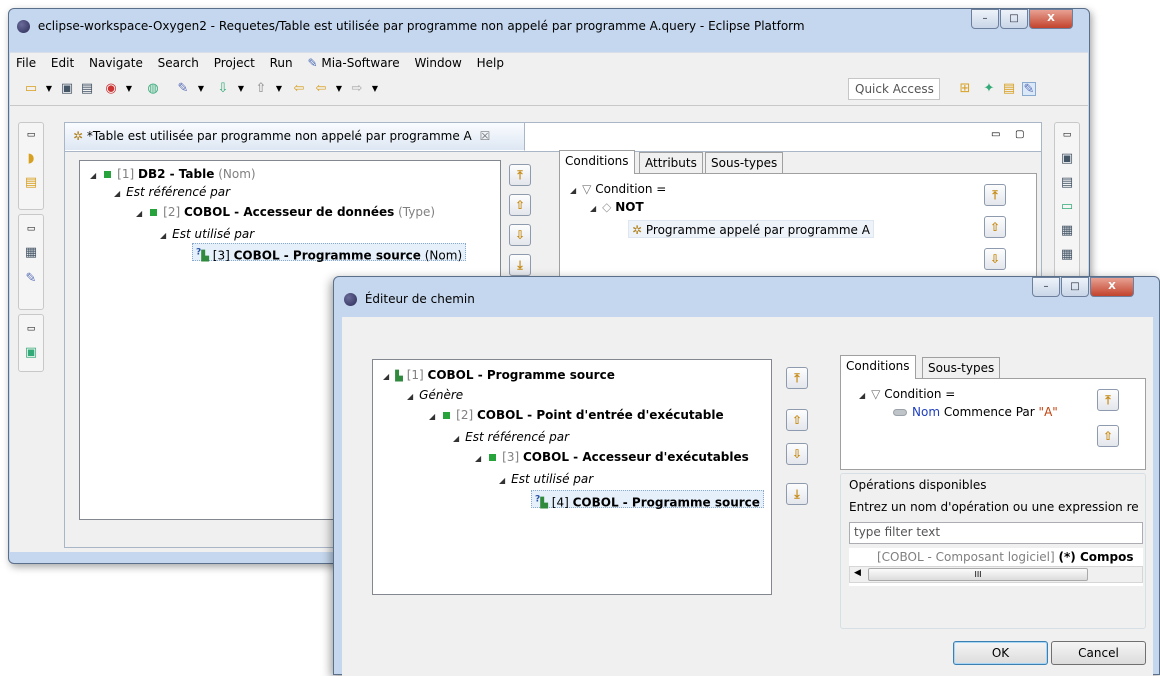 The image size is (1160, 676). I want to click on mia-perspective-icon: ✎, so click(1029, 89).